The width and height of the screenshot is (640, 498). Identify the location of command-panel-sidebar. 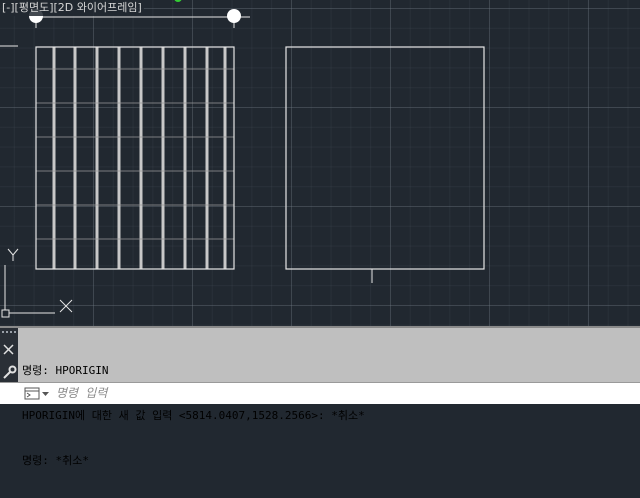
(9, 356).